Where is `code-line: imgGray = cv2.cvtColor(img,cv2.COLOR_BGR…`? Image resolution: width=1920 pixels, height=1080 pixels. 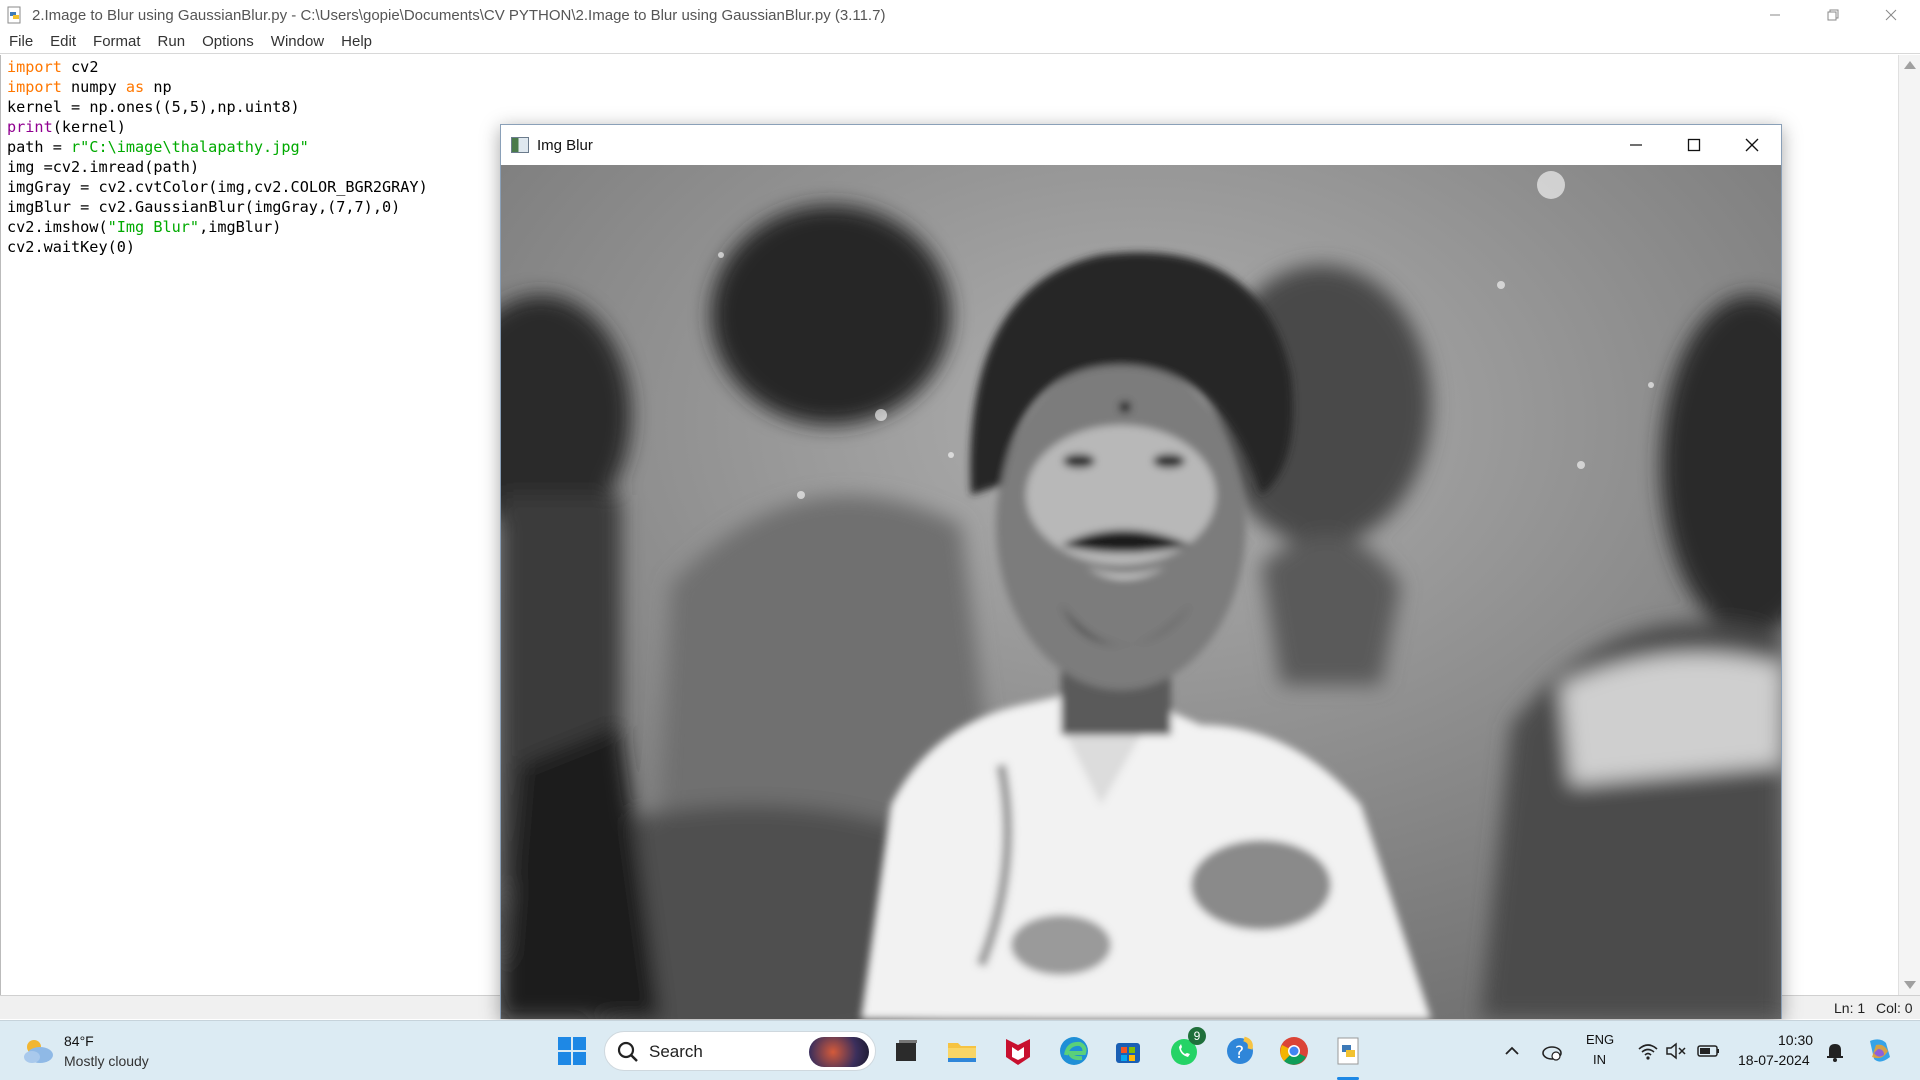
code-line: imgGray = cv2.cvtColor(img,cv2.COLOR_BGR… is located at coordinates (217, 187).